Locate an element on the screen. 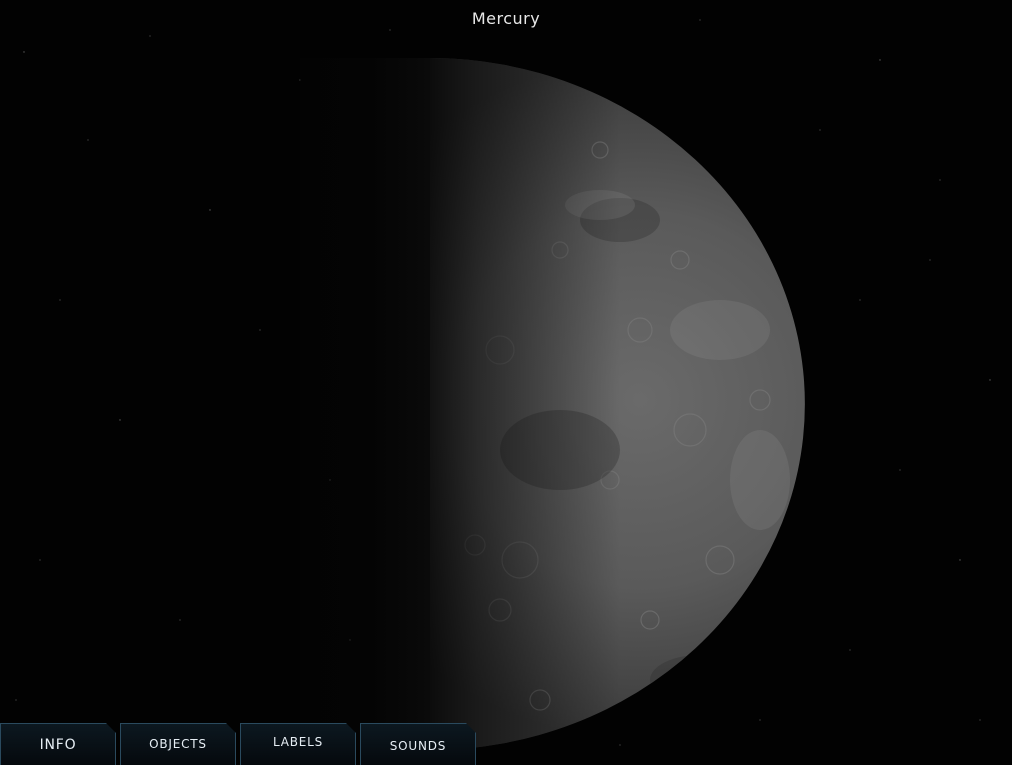 Image resolution: width=1012 pixels, height=765 pixels. tab-info: INFO is located at coordinates (58, 744).